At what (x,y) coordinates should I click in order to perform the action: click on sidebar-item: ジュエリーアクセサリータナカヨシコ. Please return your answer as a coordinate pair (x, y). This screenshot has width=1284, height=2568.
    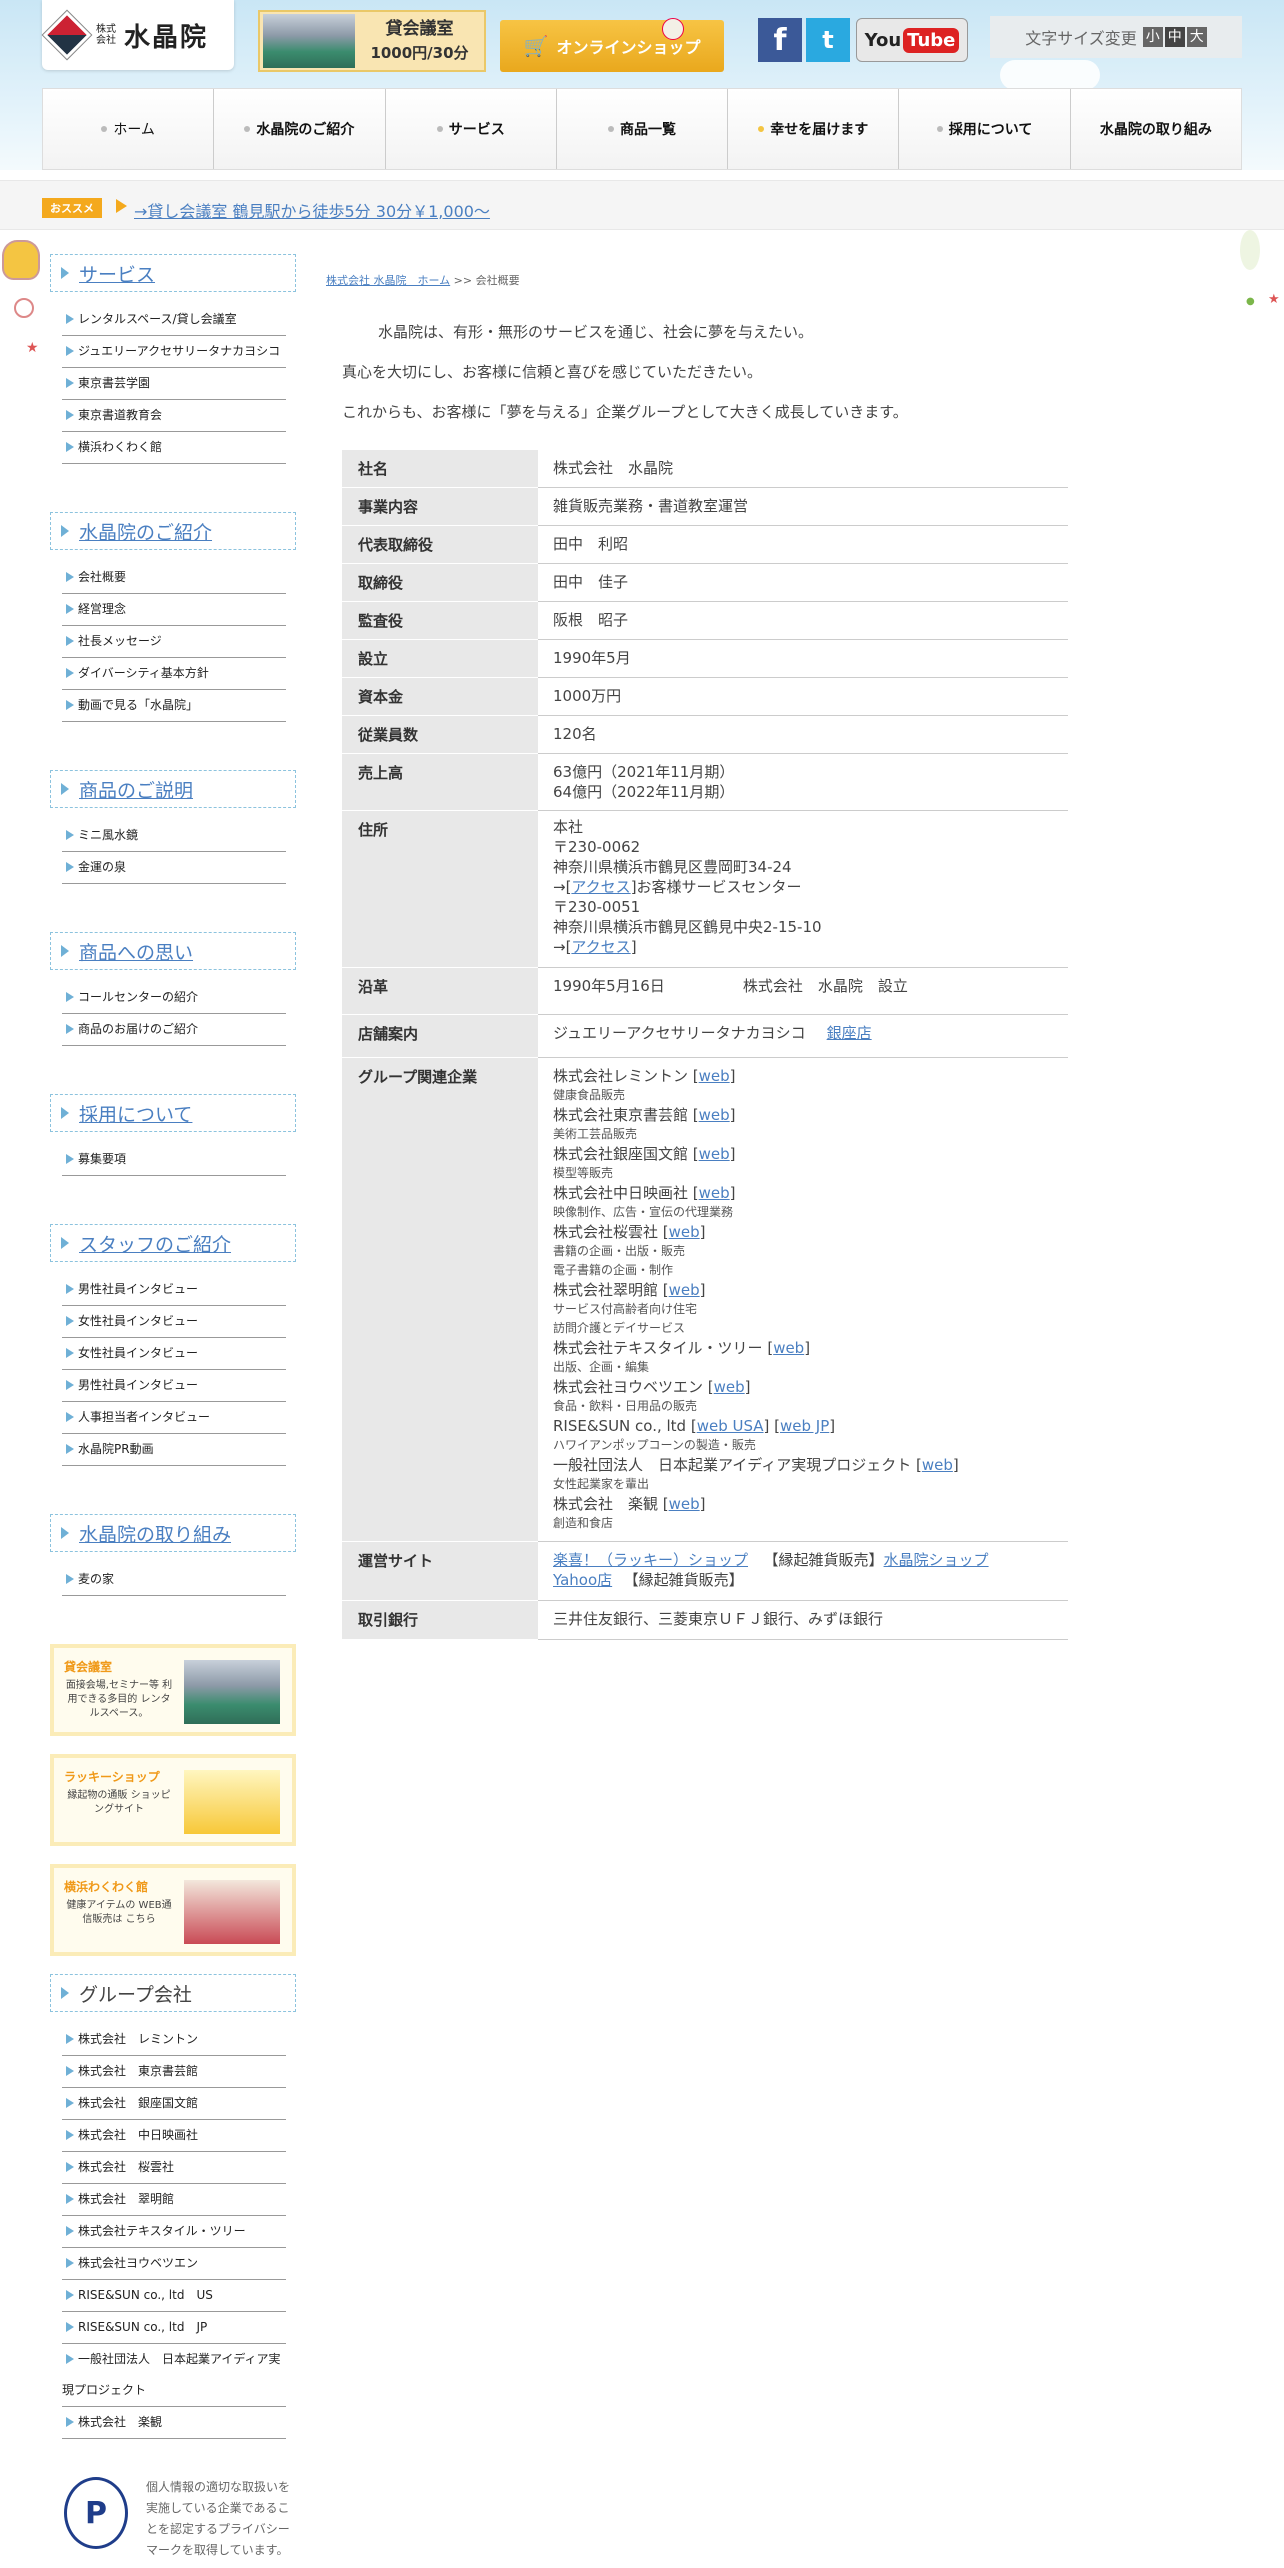
    Looking at the image, I should click on (174, 352).